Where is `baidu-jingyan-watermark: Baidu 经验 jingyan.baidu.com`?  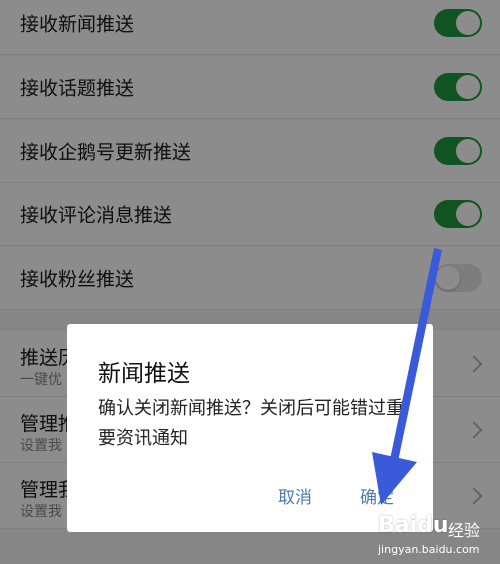 baidu-jingyan-watermark: Baidu 经验 jingyan.baidu.com is located at coordinates (438, 535).